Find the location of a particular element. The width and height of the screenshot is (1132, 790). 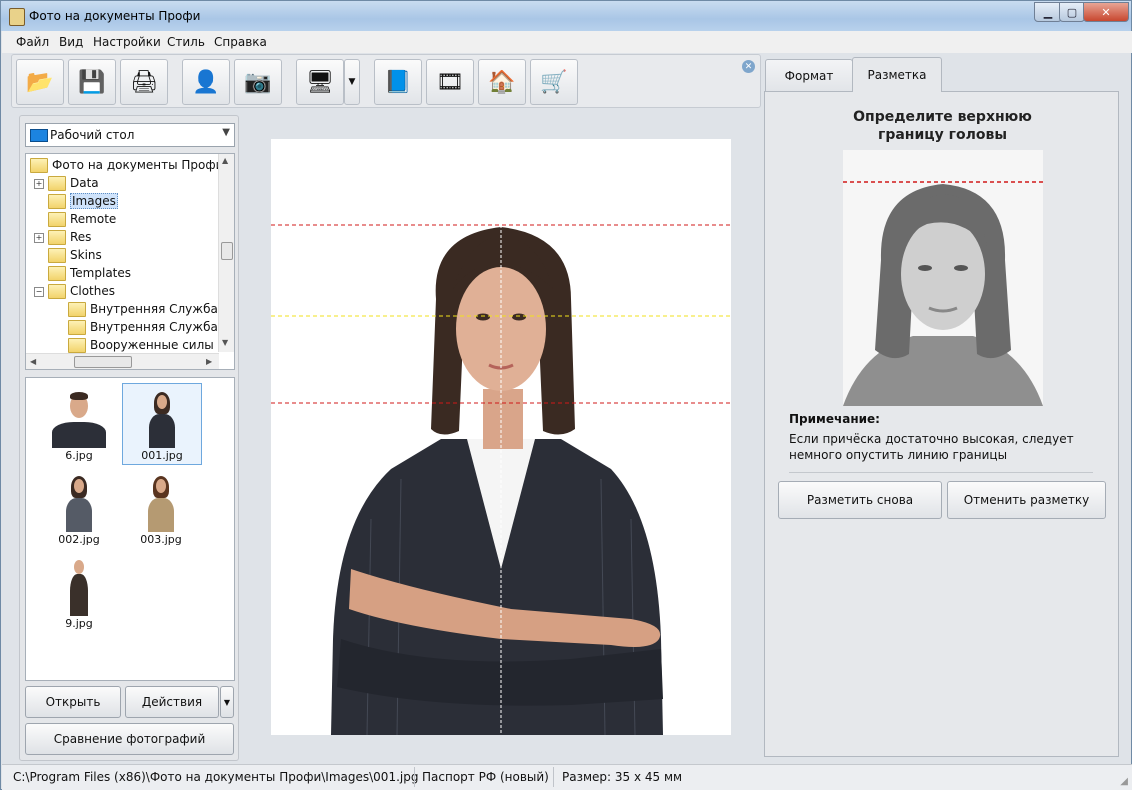

location-value: Рабочий стол is located at coordinates (92, 135).